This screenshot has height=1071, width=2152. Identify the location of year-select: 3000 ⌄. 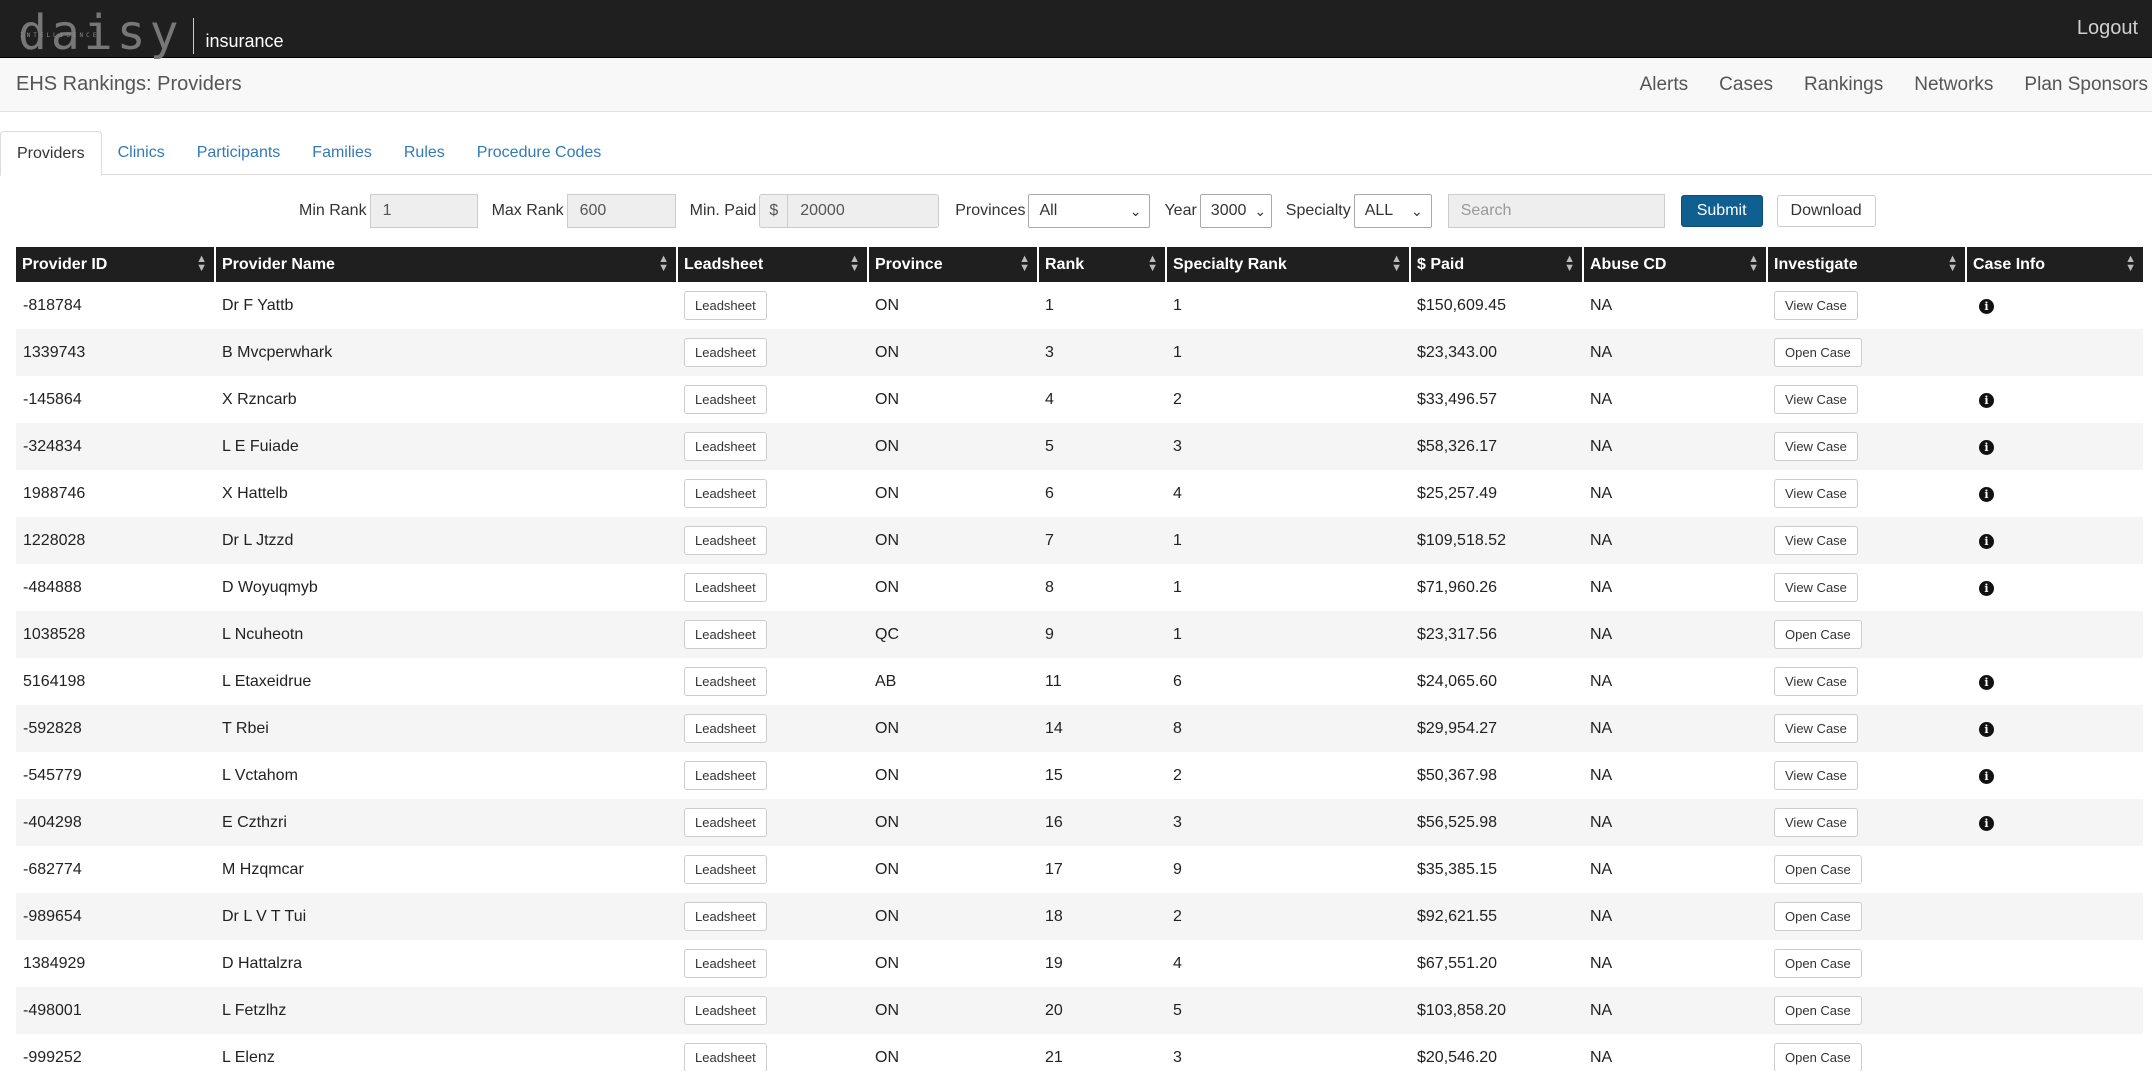
(1235, 211).